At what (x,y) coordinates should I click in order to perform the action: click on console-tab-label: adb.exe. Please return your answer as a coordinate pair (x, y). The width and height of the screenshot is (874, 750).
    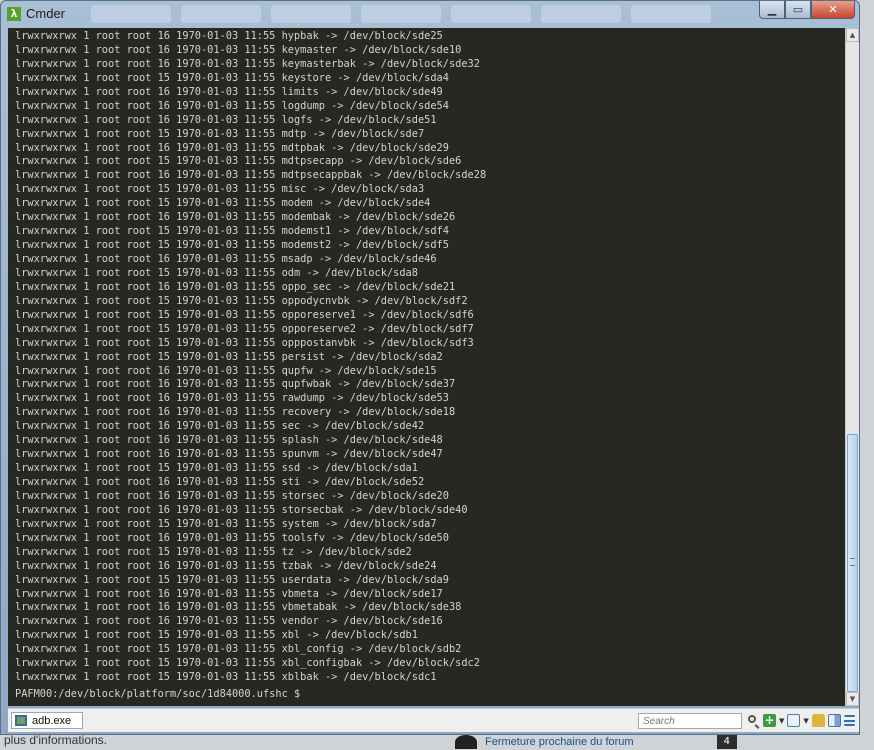
    Looking at the image, I should click on (52, 720).